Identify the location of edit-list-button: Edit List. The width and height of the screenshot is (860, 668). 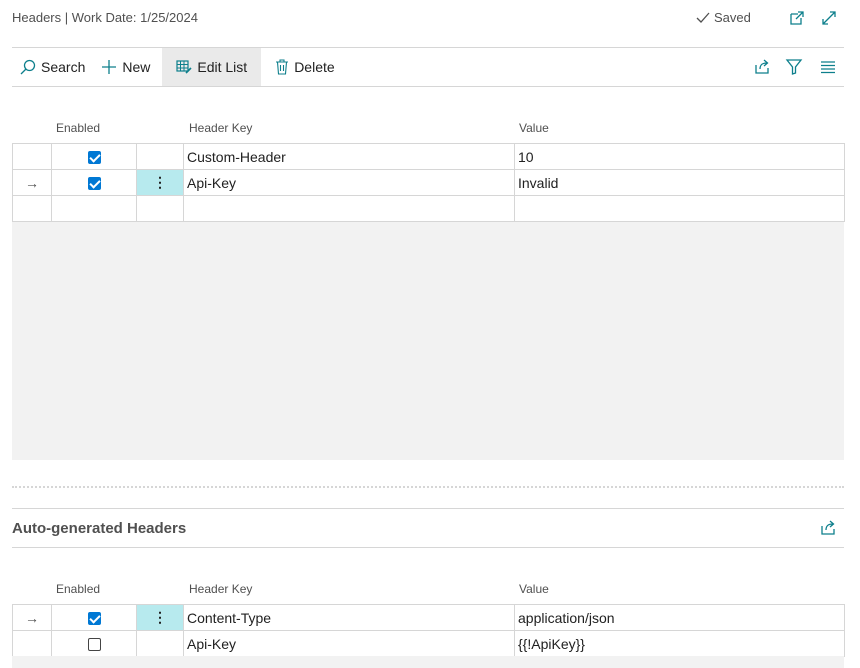
(212, 67).